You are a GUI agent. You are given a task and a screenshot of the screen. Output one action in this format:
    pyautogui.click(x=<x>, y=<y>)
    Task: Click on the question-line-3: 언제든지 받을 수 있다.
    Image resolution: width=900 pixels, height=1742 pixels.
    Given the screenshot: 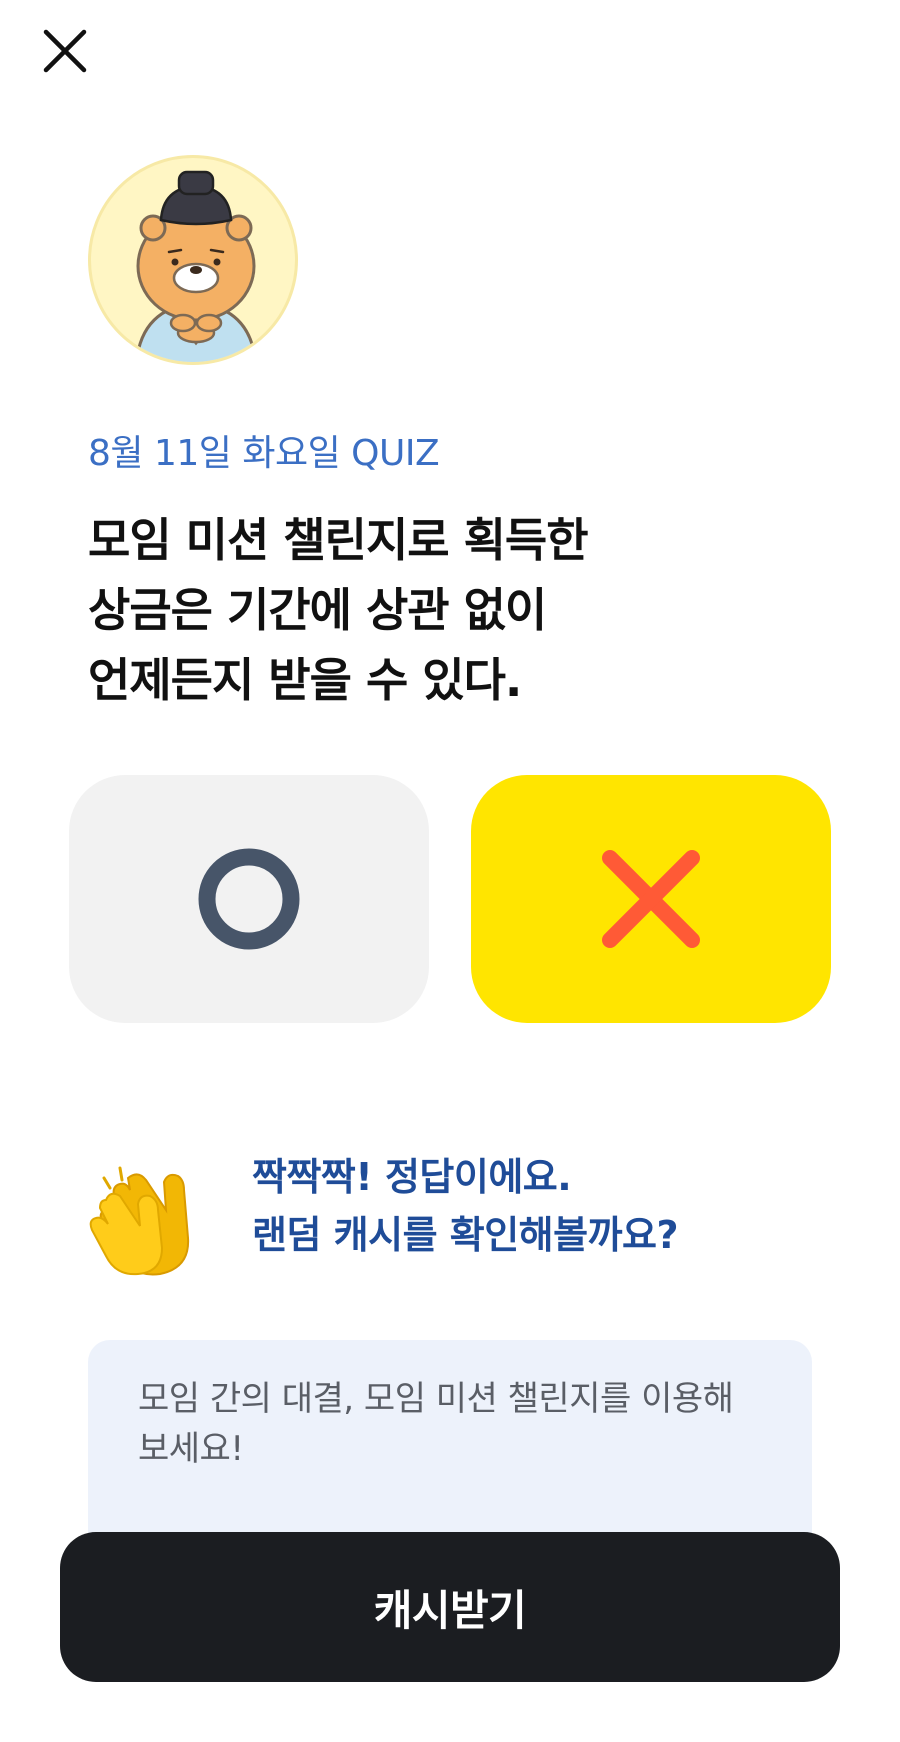 What is the action you would take?
    pyautogui.click(x=305, y=680)
    